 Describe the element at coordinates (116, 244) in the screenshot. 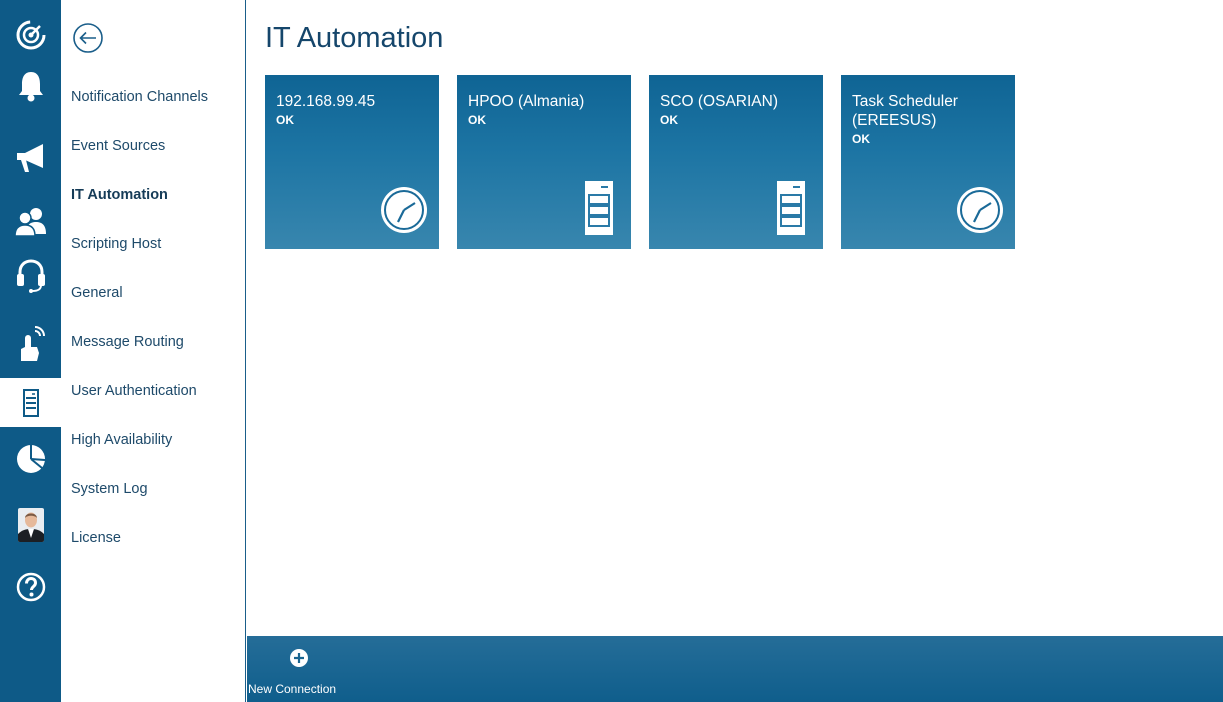

I see `nav-item-scripting-host: Scripting Host` at that location.